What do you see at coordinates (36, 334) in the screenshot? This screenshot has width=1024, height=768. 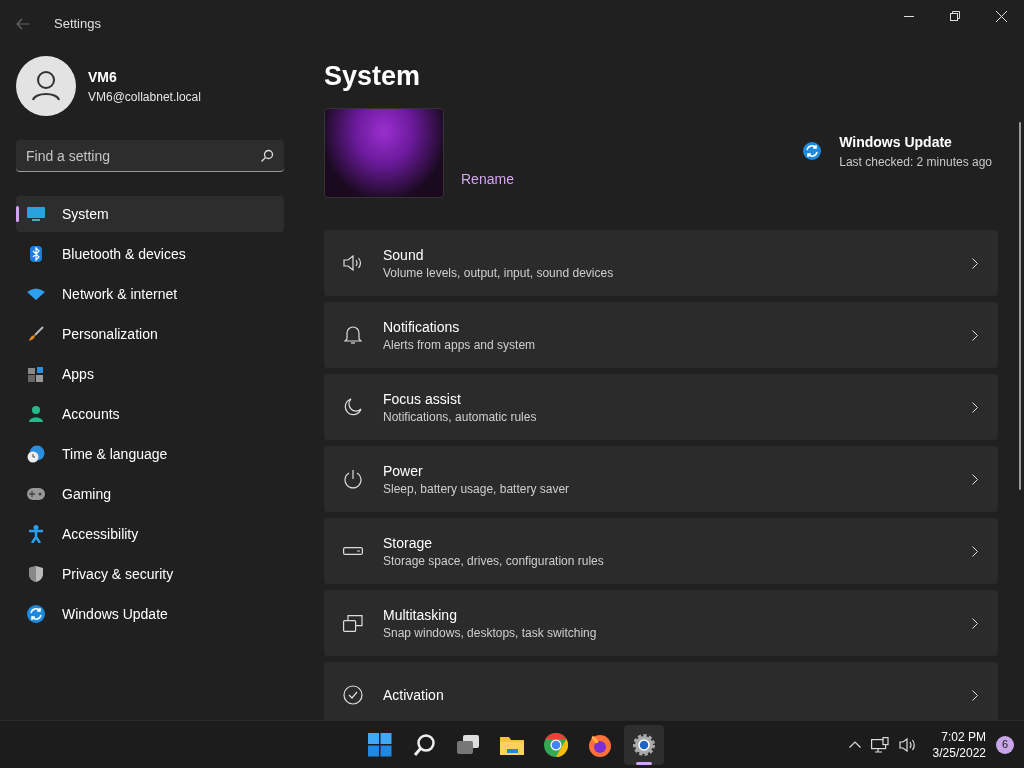 I see `paintbrush-icon` at bounding box center [36, 334].